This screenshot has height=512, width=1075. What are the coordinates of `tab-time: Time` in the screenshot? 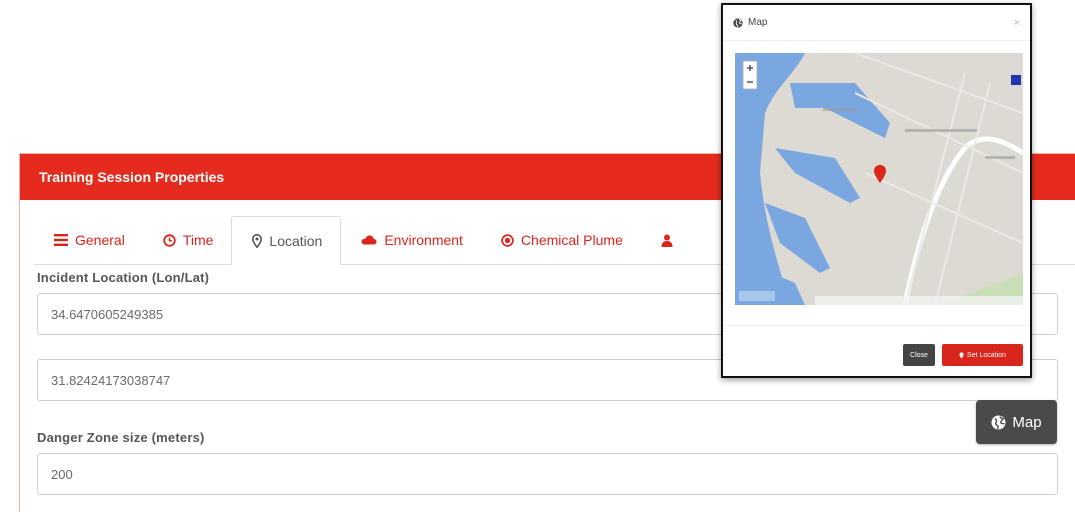 It's located at (187, 240).